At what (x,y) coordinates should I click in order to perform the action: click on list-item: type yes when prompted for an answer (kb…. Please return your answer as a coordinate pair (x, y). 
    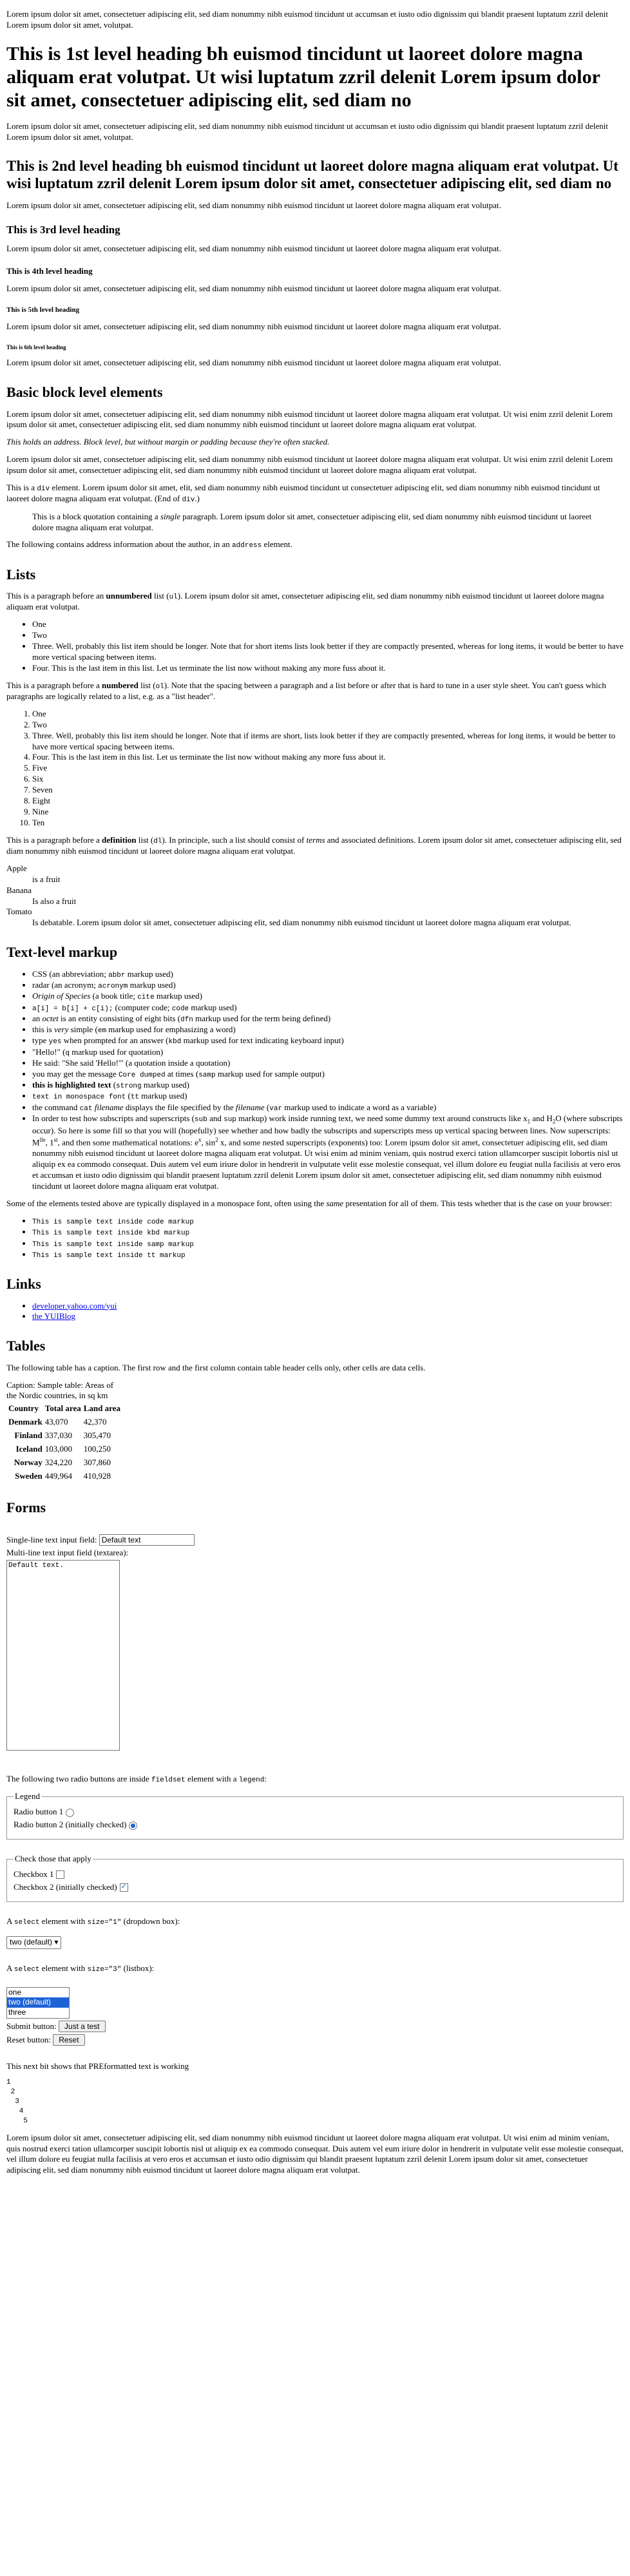
    Looking at the image, I should click on (328, 1040).